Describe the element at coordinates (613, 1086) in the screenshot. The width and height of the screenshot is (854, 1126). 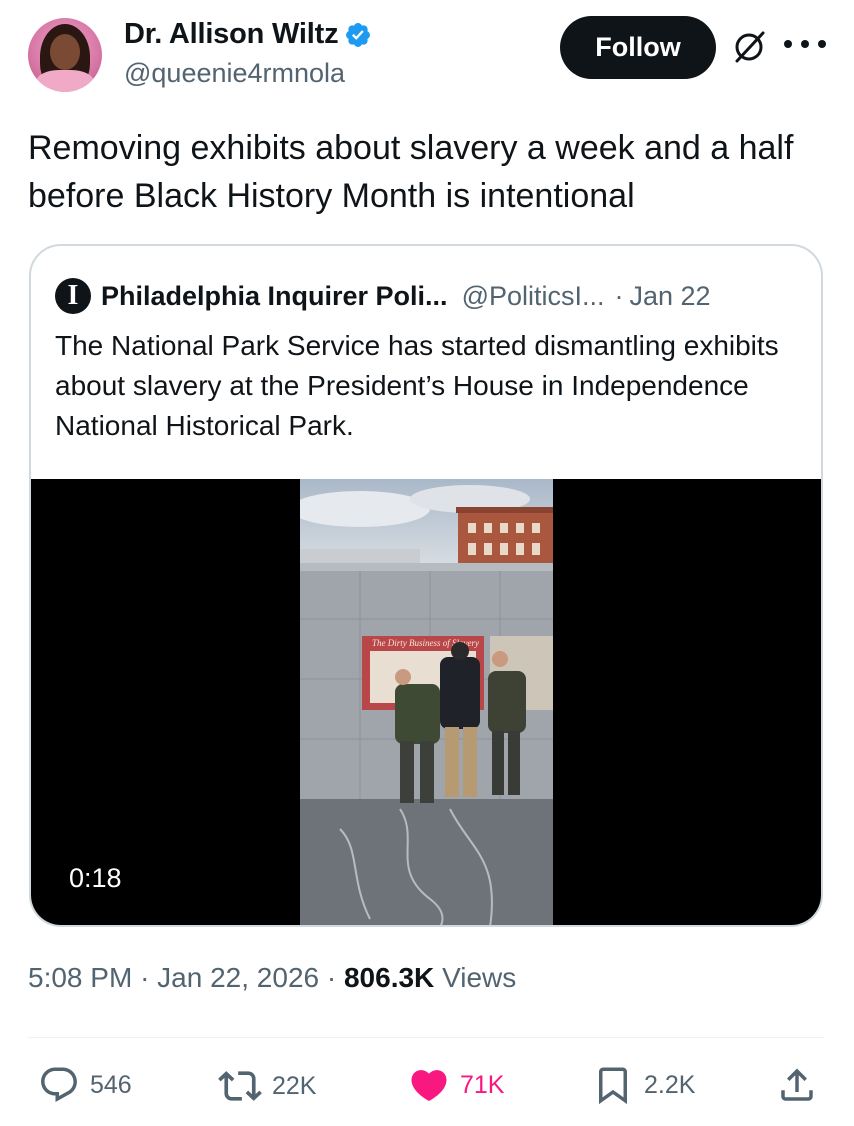
I see `bookmark-icon` at that location.